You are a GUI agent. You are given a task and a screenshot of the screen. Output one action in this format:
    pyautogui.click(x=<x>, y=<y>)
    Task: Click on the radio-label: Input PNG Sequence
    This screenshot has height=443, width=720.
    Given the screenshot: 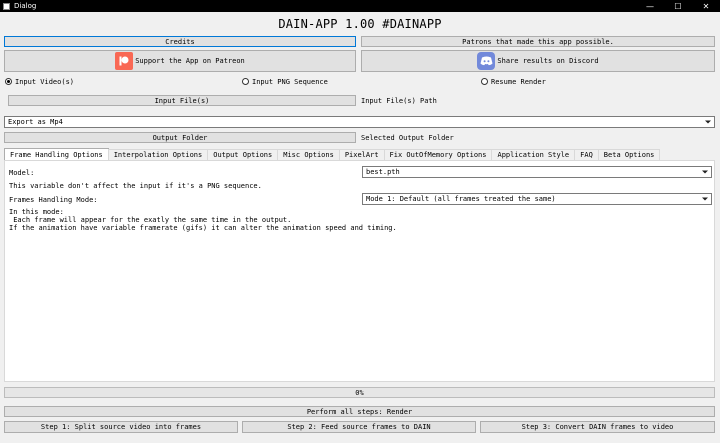 What is the action you would take?
    pyautogui.click(x=290, y=81)
    